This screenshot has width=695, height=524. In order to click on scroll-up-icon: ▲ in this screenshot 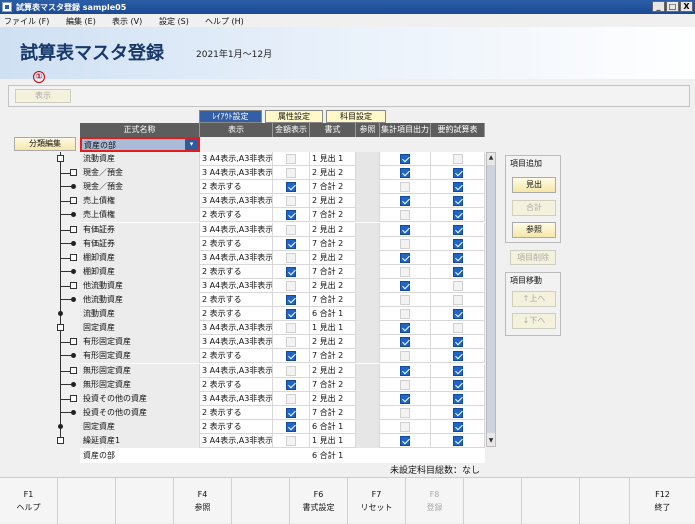, I will do `click(491, 158)`.